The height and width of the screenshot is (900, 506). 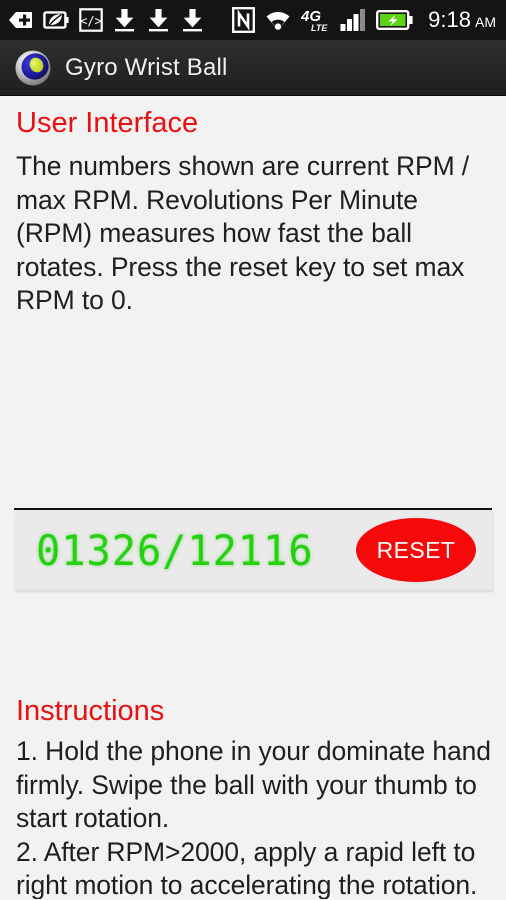 I want to click on battery-leaf-icon, so click(x=56, y=20).